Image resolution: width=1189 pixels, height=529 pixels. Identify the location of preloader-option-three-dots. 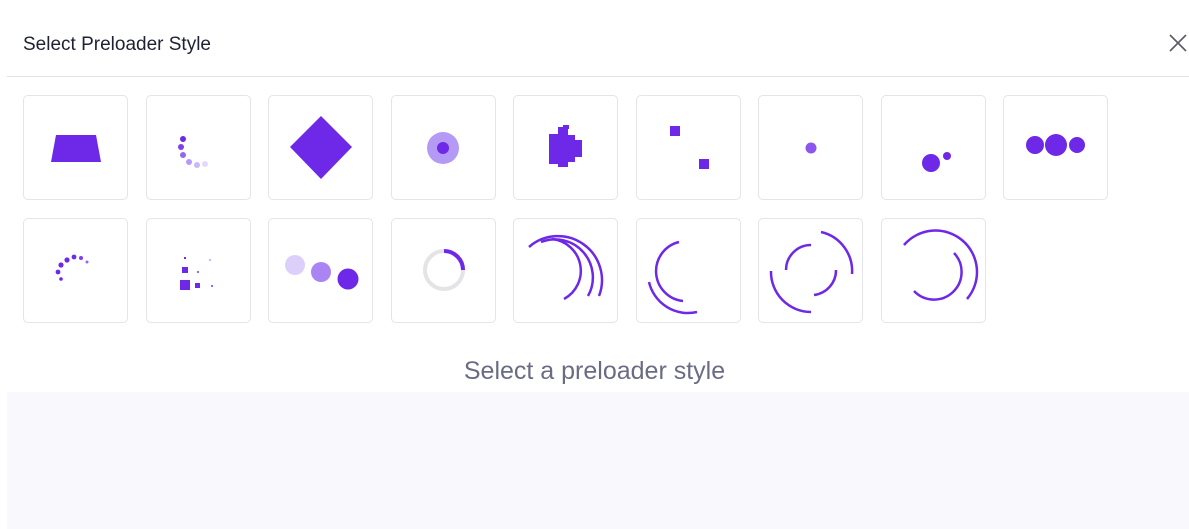
(1055, 147).